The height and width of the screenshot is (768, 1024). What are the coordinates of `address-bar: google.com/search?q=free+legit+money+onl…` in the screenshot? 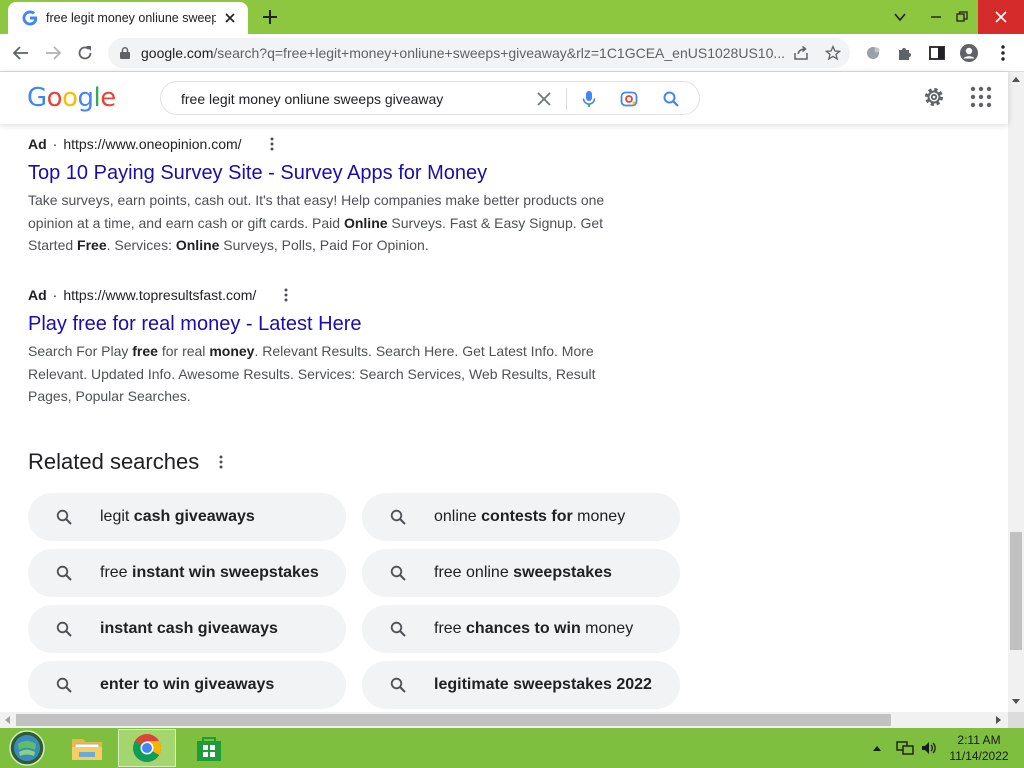 It's located at (479, 53).